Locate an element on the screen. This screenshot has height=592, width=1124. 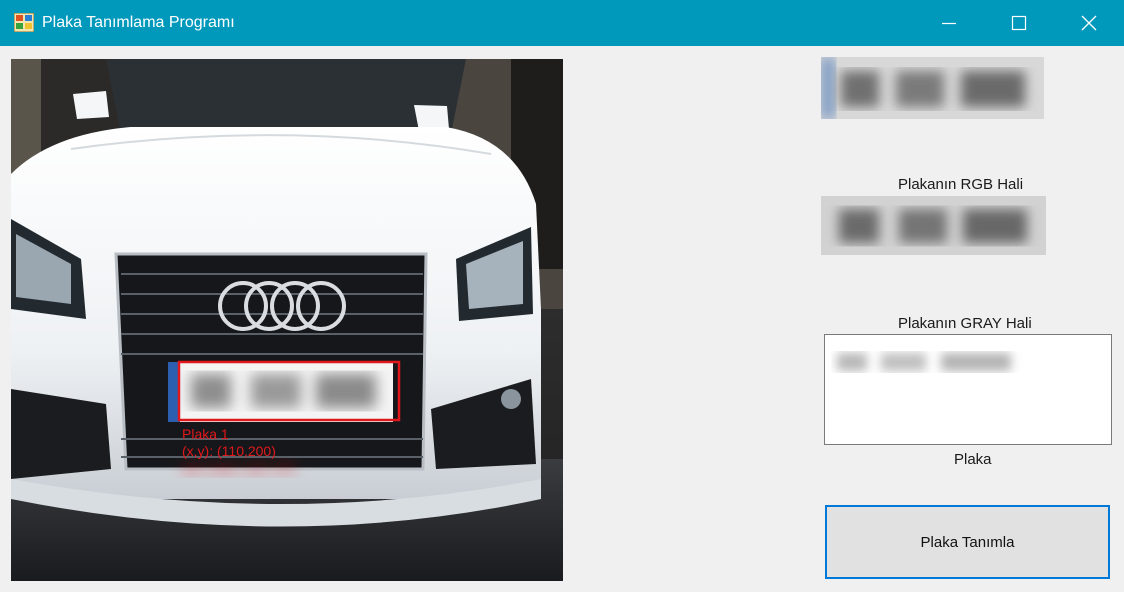
detection-coords: (x,y): (110,200) is located at coordinates (229, 451).